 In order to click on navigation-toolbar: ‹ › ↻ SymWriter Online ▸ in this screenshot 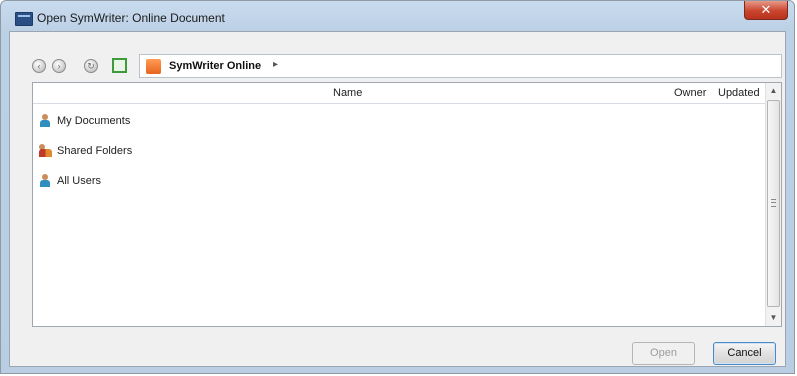, I will do `click(407, 66)`.